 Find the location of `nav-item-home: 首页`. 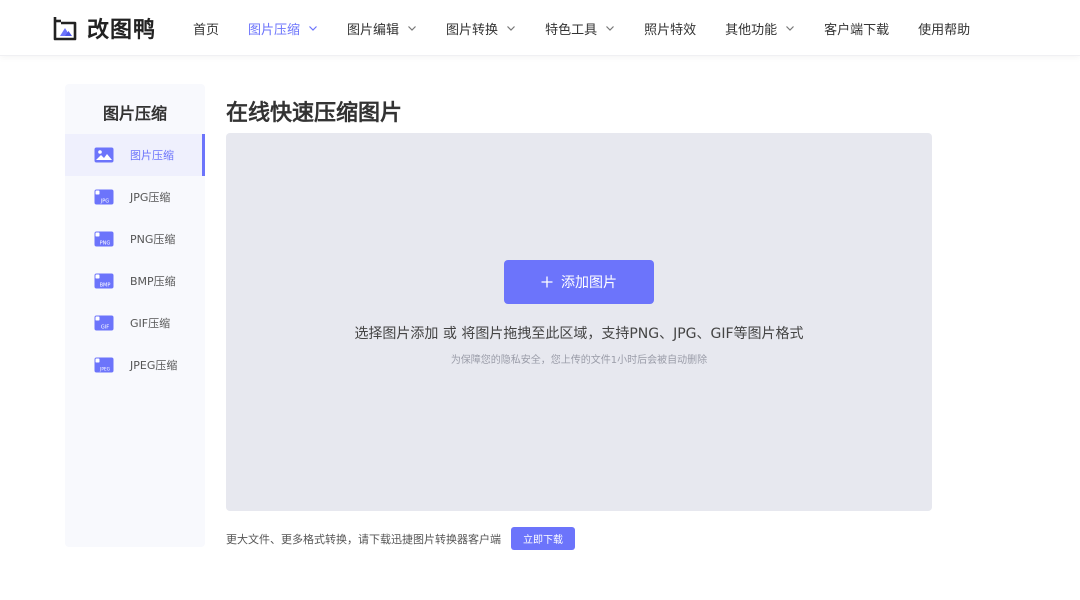

nav-item-home: 首页 is located at coordinates (206, 28).